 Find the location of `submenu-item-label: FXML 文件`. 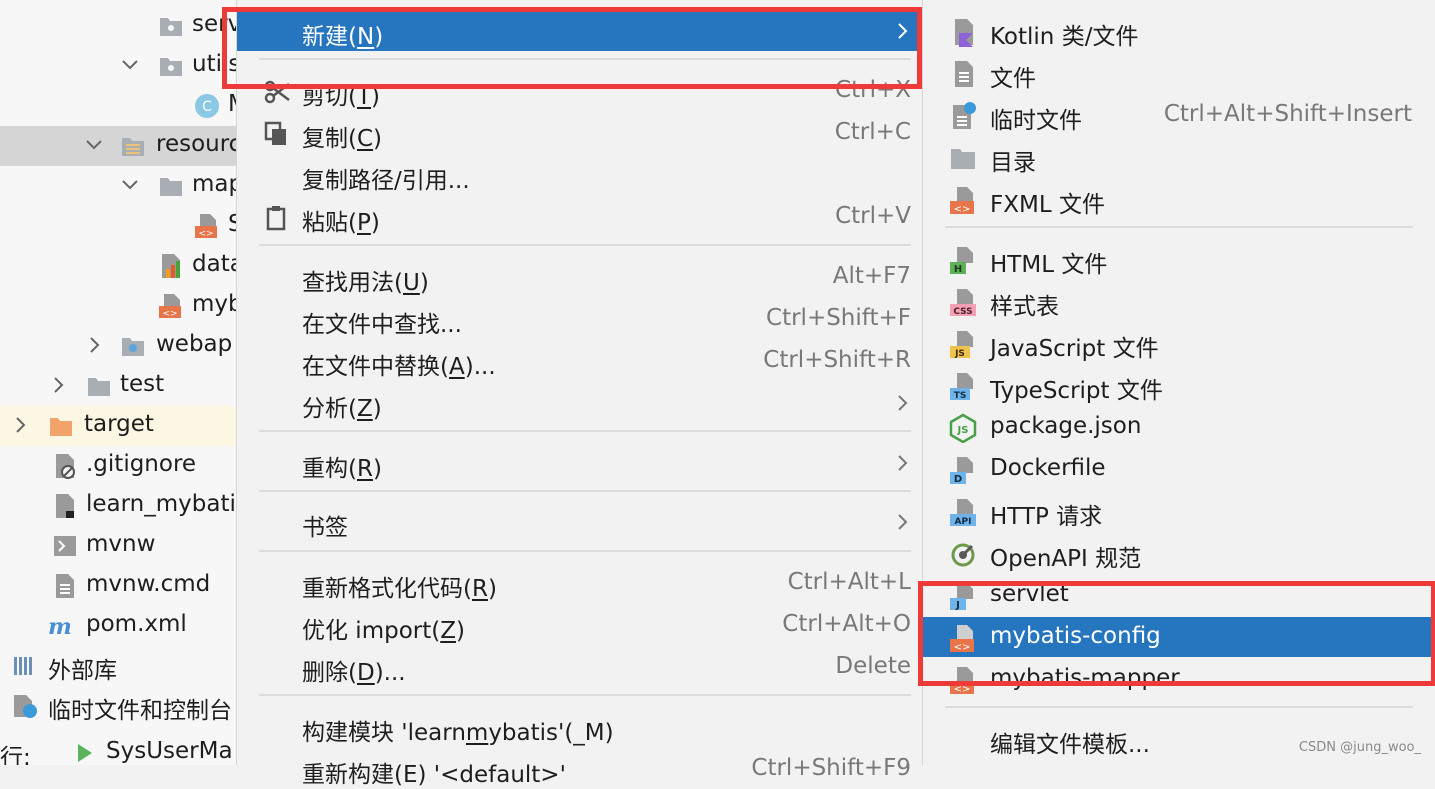

submenu-item-label: FXML 文件 is located at coordinates (1047, 205).